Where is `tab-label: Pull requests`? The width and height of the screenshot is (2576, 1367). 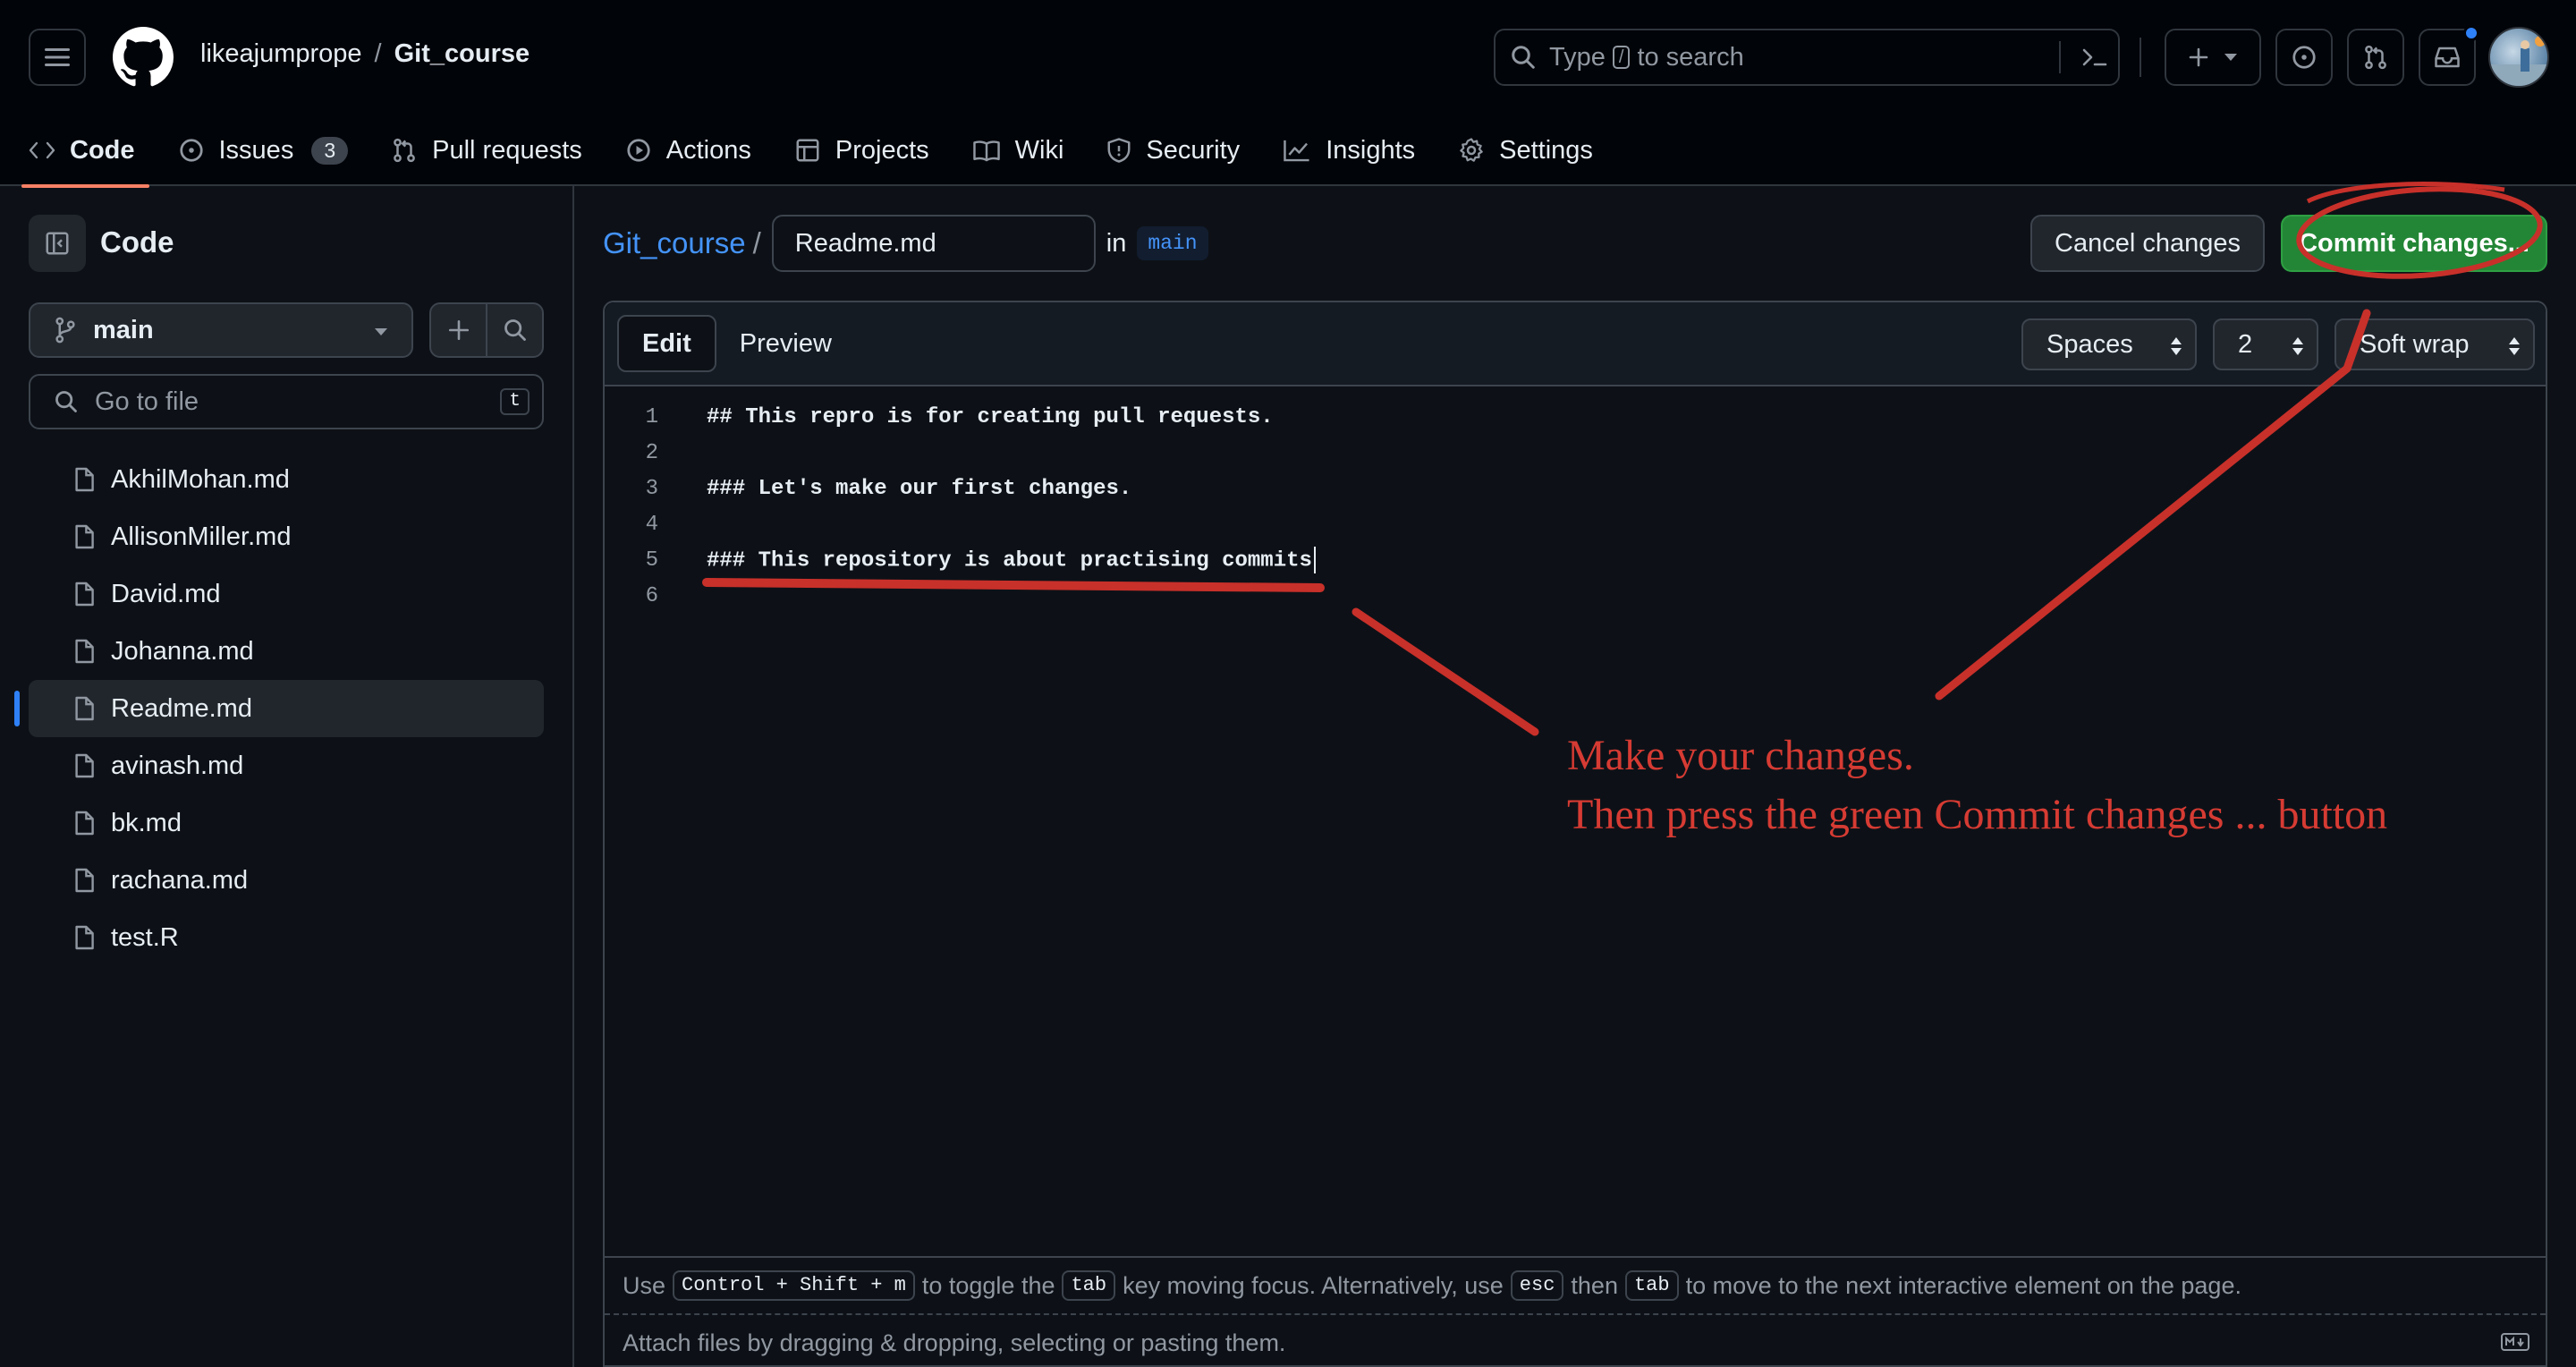 tab-label: Pull requests is located at coordinates (507, 150).